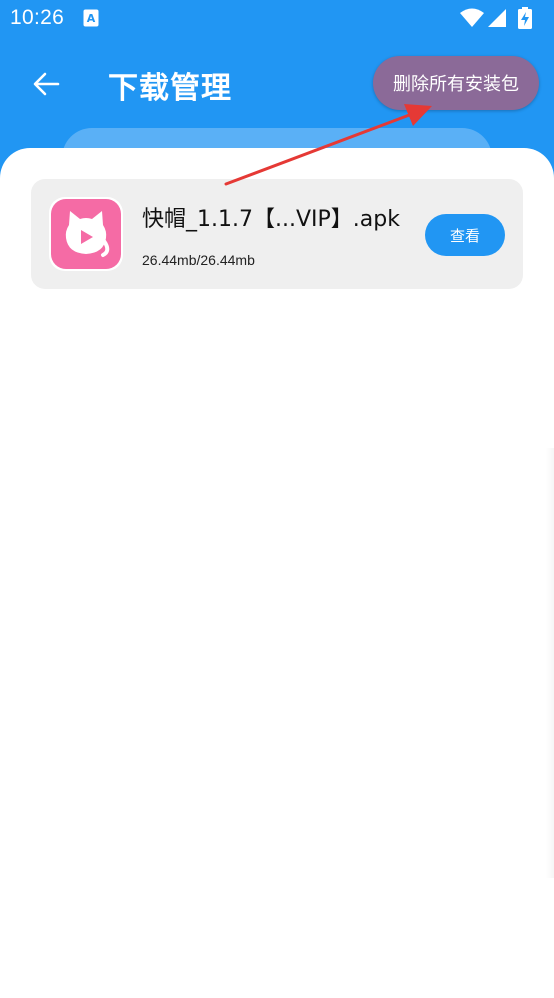  Describe the element at coordinates (465, 235) in the screenshot. I see `view-button: 查看` at that location.